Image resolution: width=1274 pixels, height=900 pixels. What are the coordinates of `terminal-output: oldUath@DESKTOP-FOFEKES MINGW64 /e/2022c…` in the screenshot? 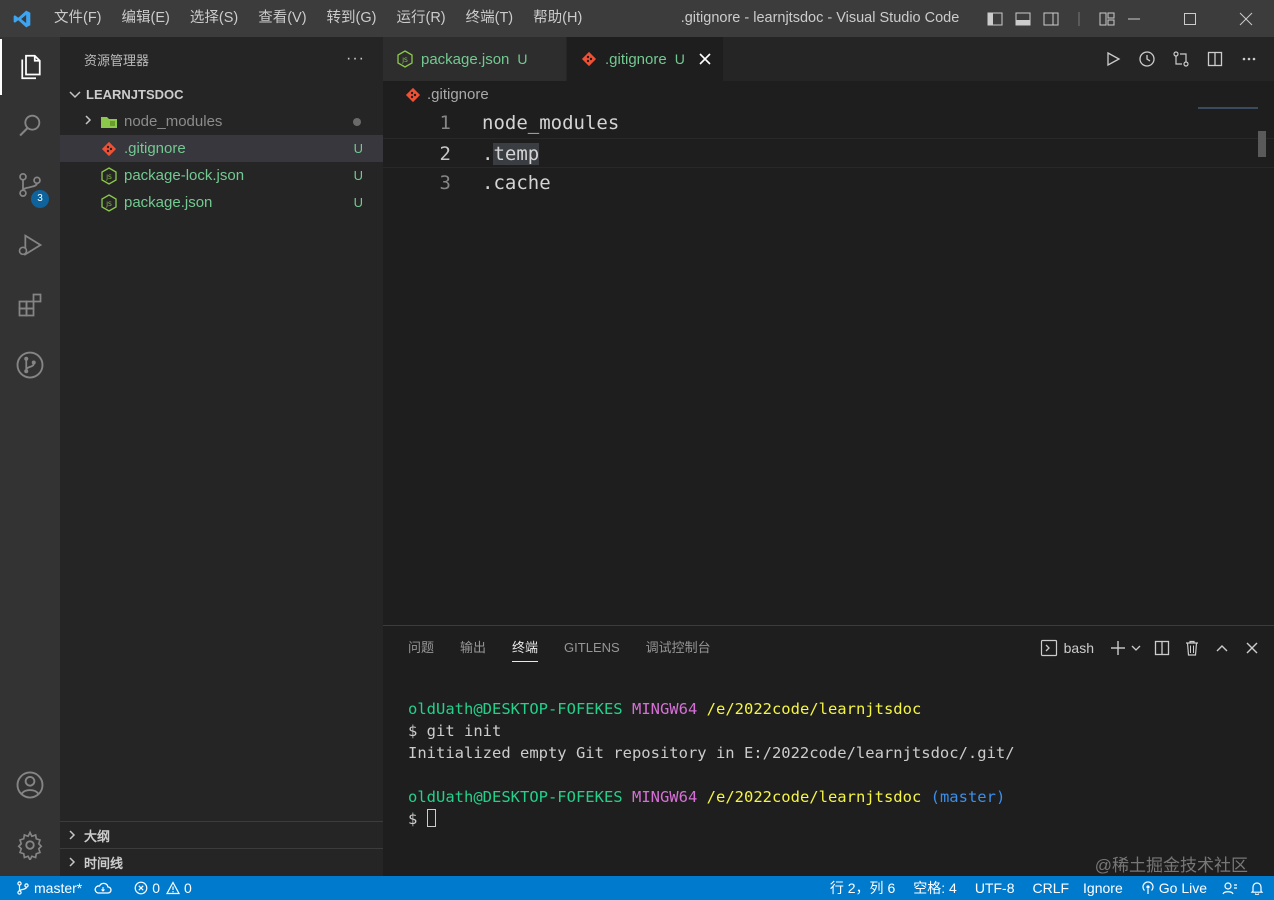 It's located at (711, 764).